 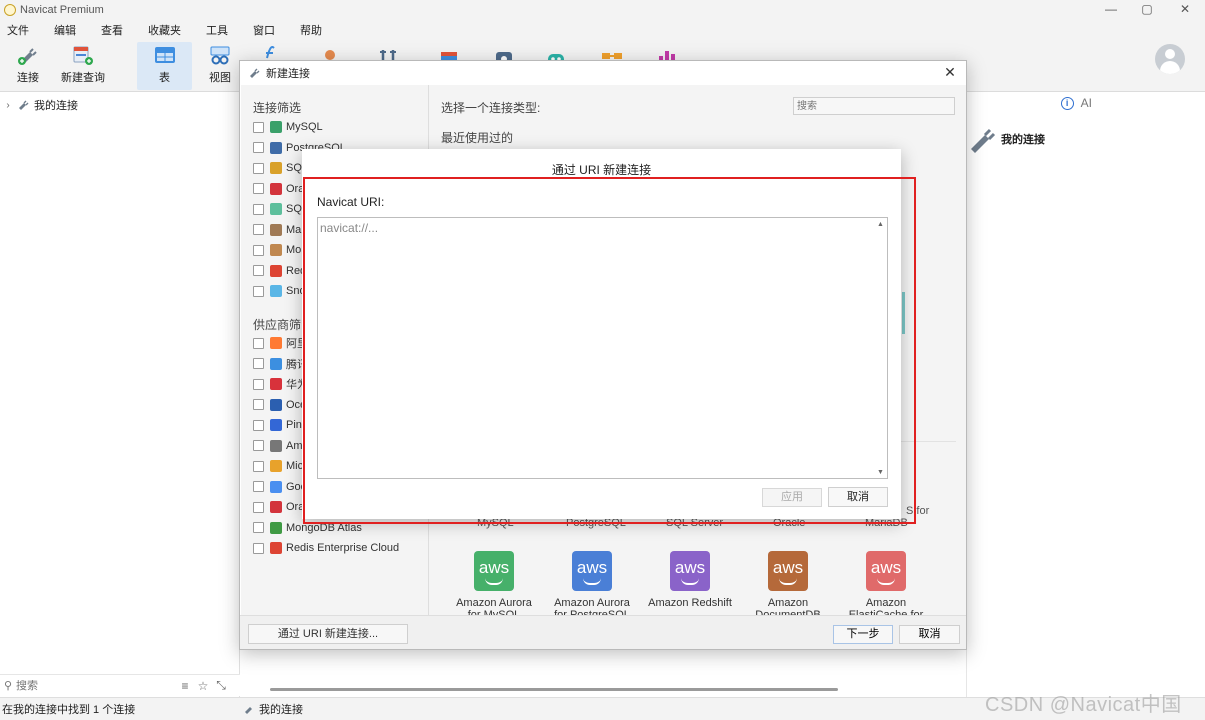 I want to click on close-window-button: ✕, so click(x=1185, y=10).